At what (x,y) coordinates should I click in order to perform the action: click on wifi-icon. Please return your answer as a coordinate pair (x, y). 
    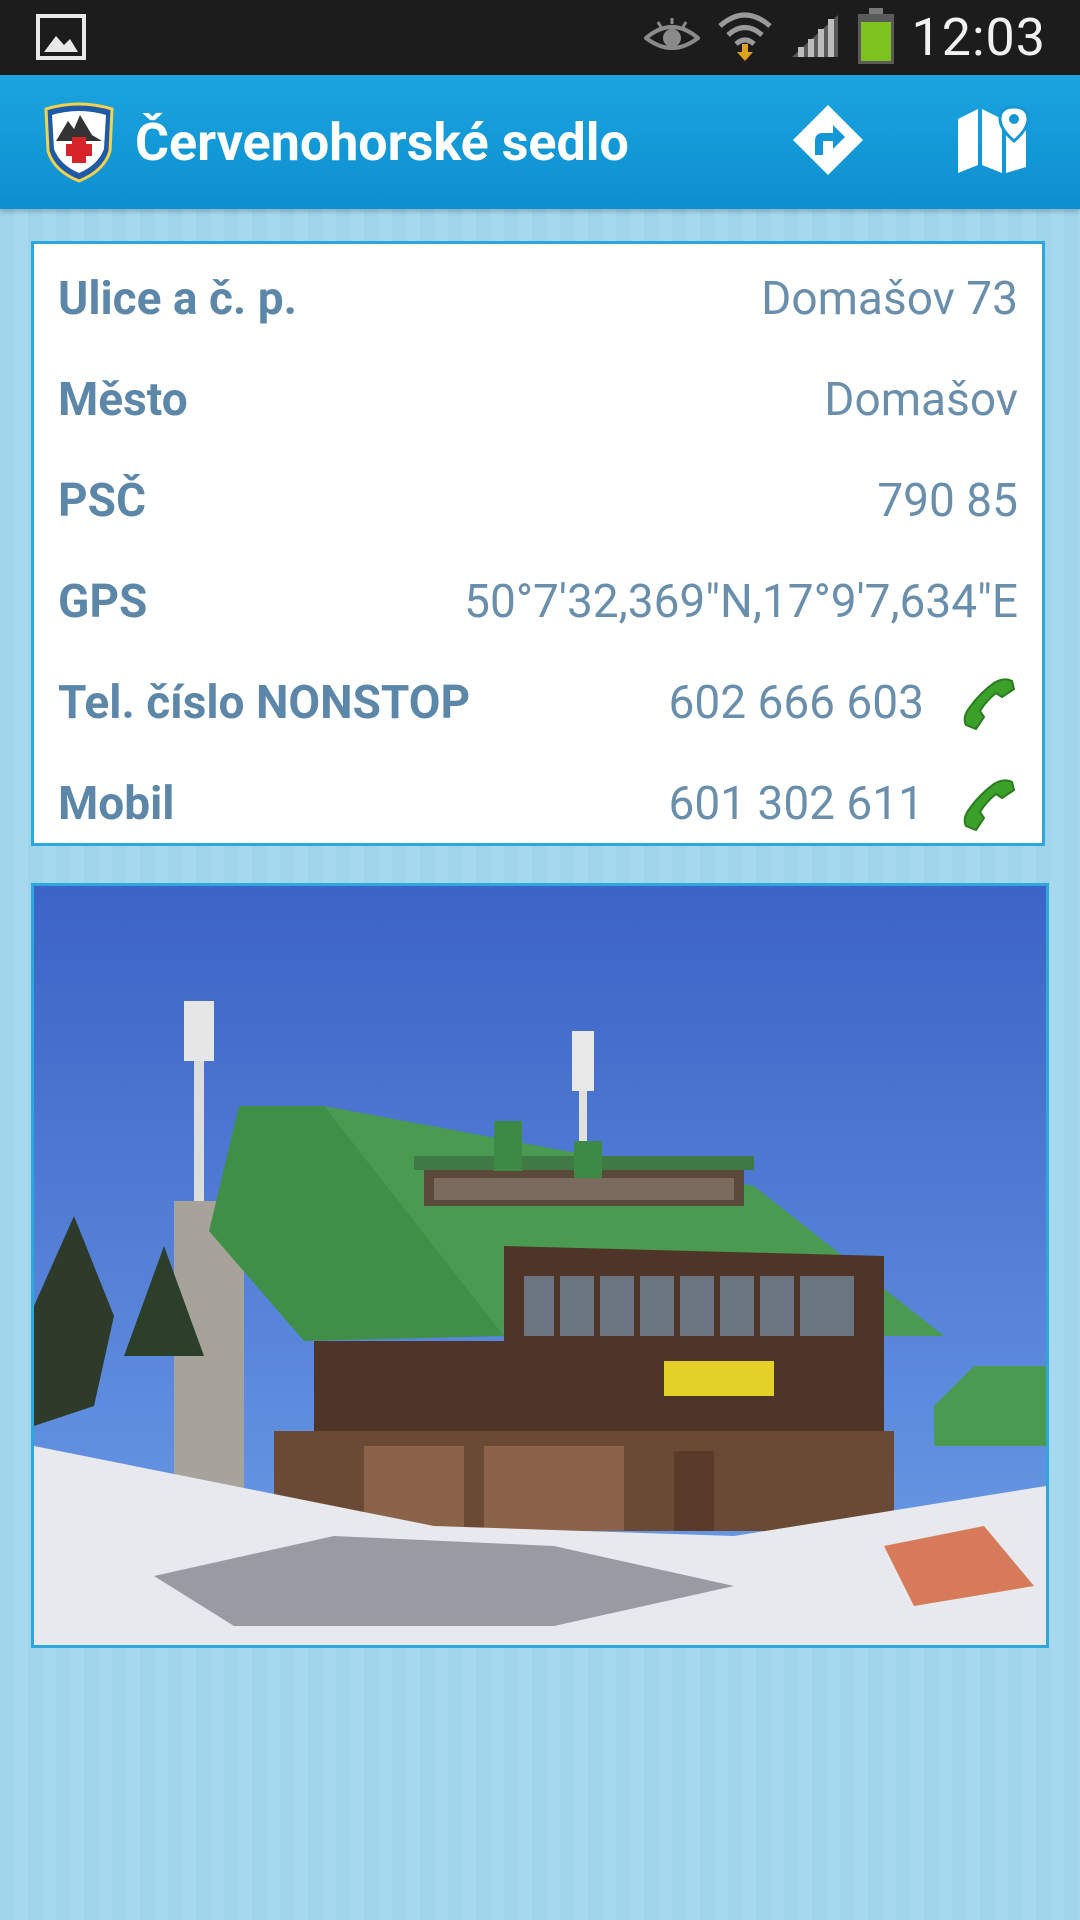
    Looking at the image, I should click on (744, 38).